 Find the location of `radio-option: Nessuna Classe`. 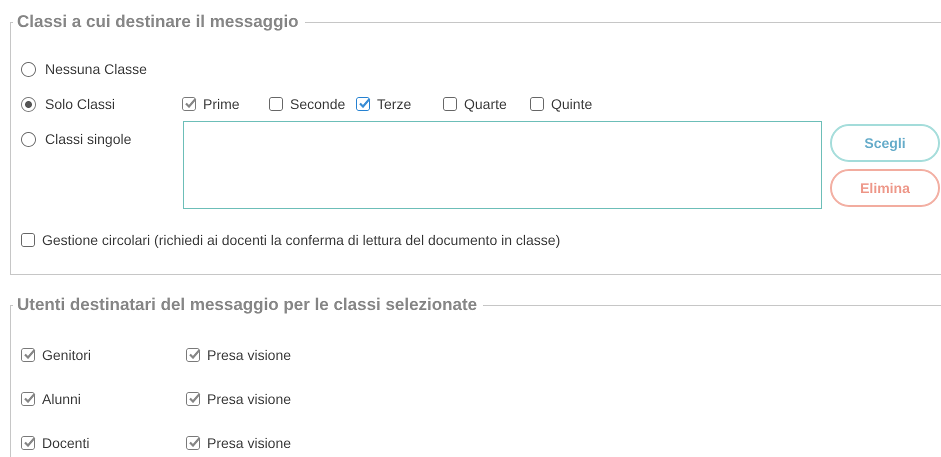

radio-option: Nessuna Classe is located at coordinates (101, 69).